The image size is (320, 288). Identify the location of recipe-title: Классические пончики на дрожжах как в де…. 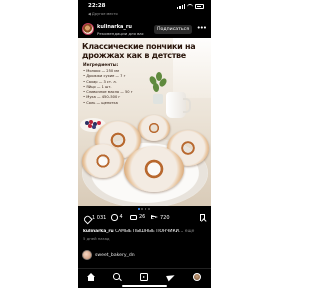
(139, 51).